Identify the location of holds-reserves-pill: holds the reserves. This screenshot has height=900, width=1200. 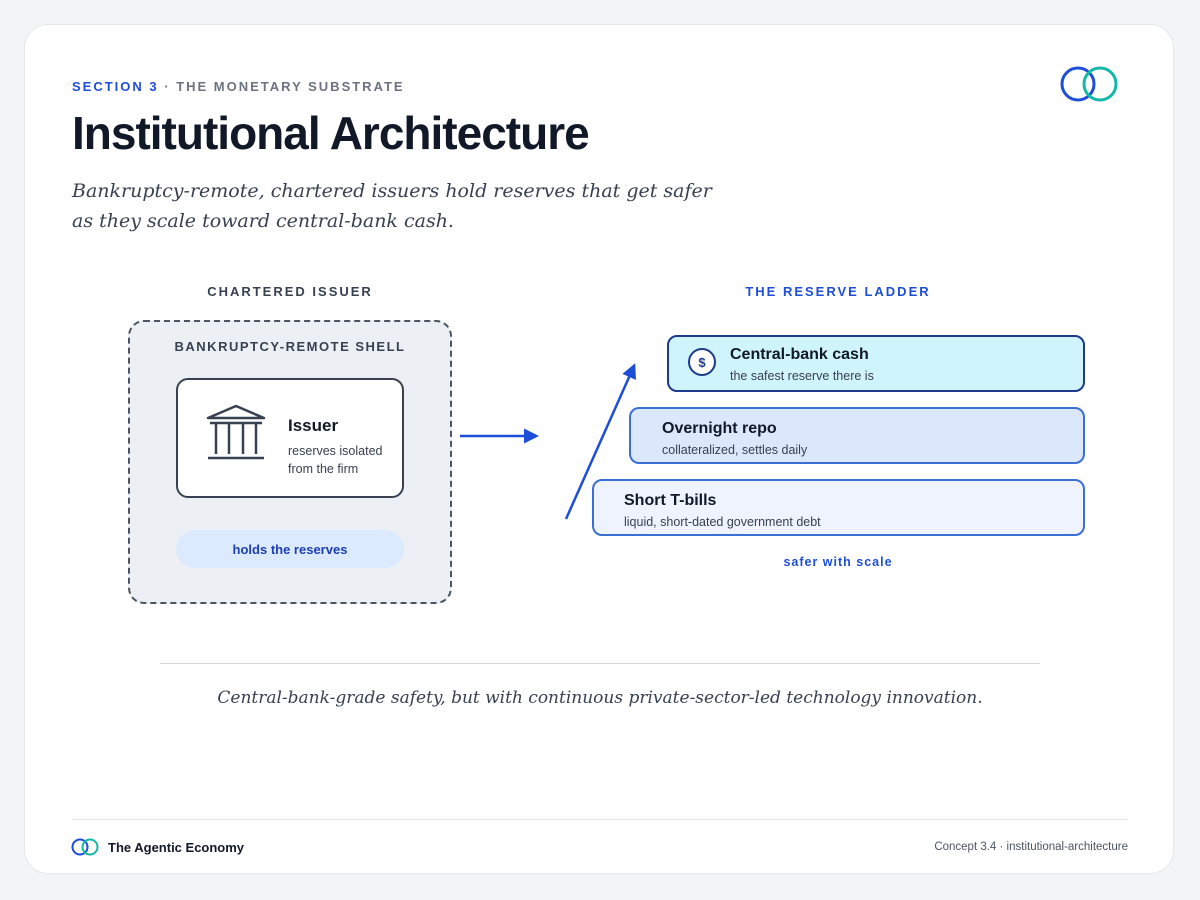
(290, 549).